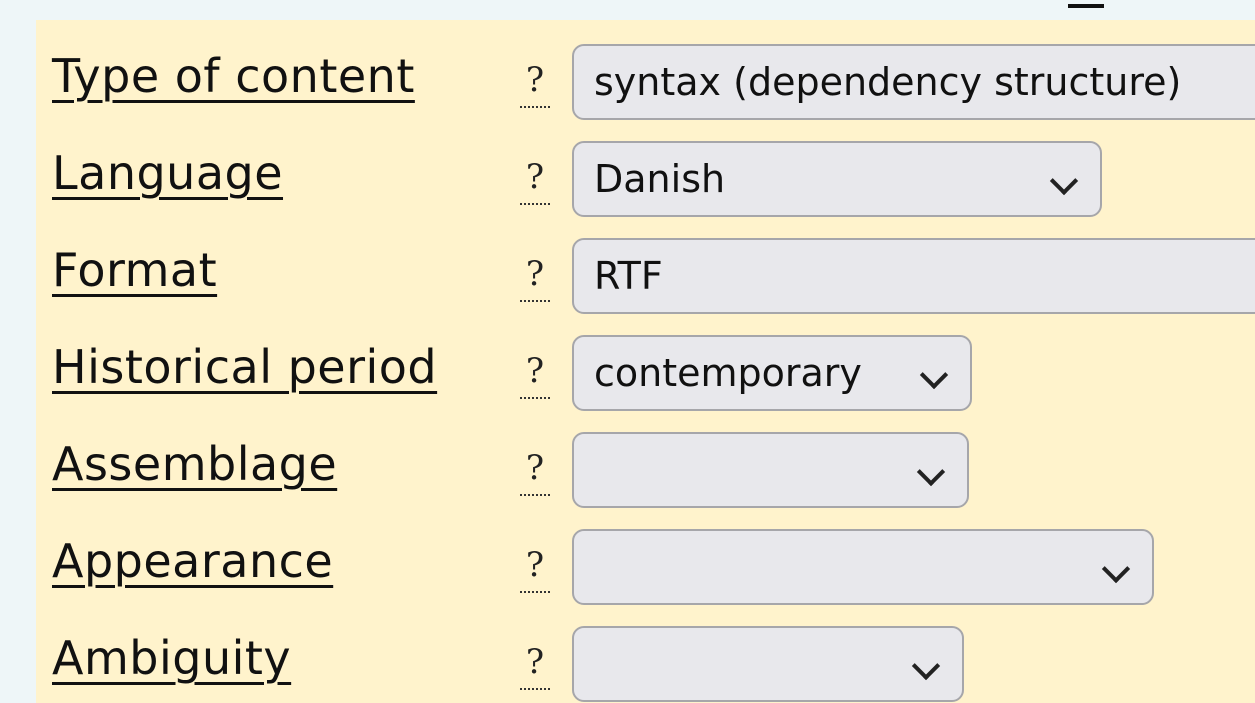 The width and height of the screenshot is (1255, 703). I want to click on form-row-ambiguity: Ambiguity ?, so click(645, 657).